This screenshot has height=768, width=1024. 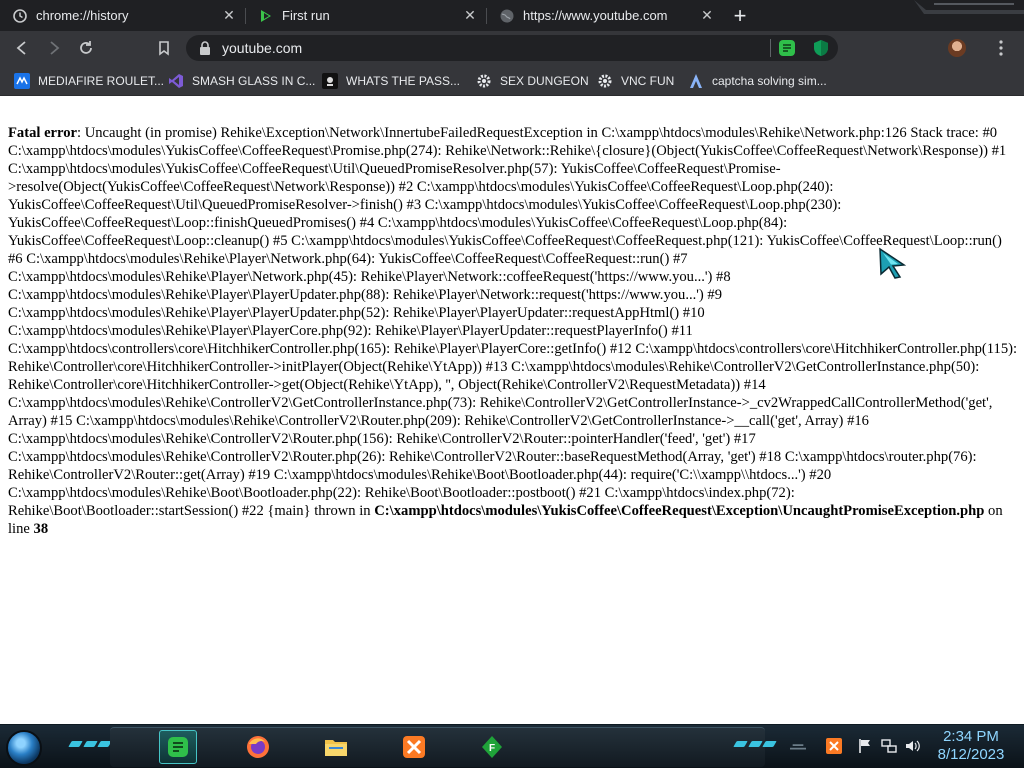 What do you see at coordinates (648, 81) in the screenshot?
I see `bookmark-label: VNC FUN` at bounding box center [648, 81].